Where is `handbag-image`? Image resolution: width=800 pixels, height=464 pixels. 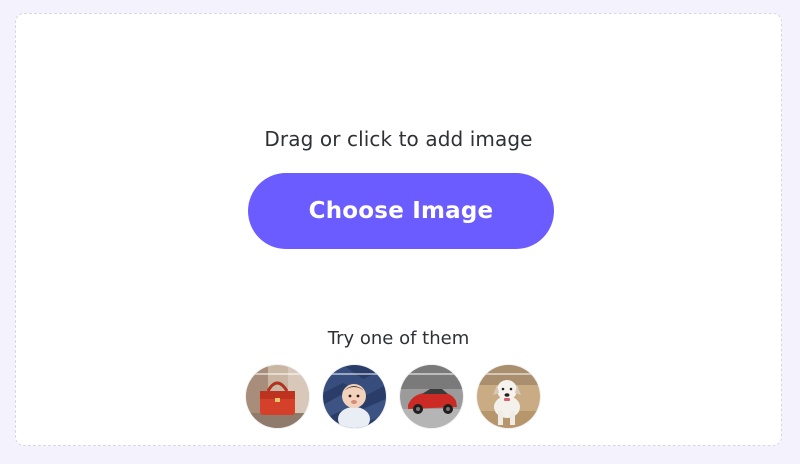 handbag-image is located at coordinates (277, 396).